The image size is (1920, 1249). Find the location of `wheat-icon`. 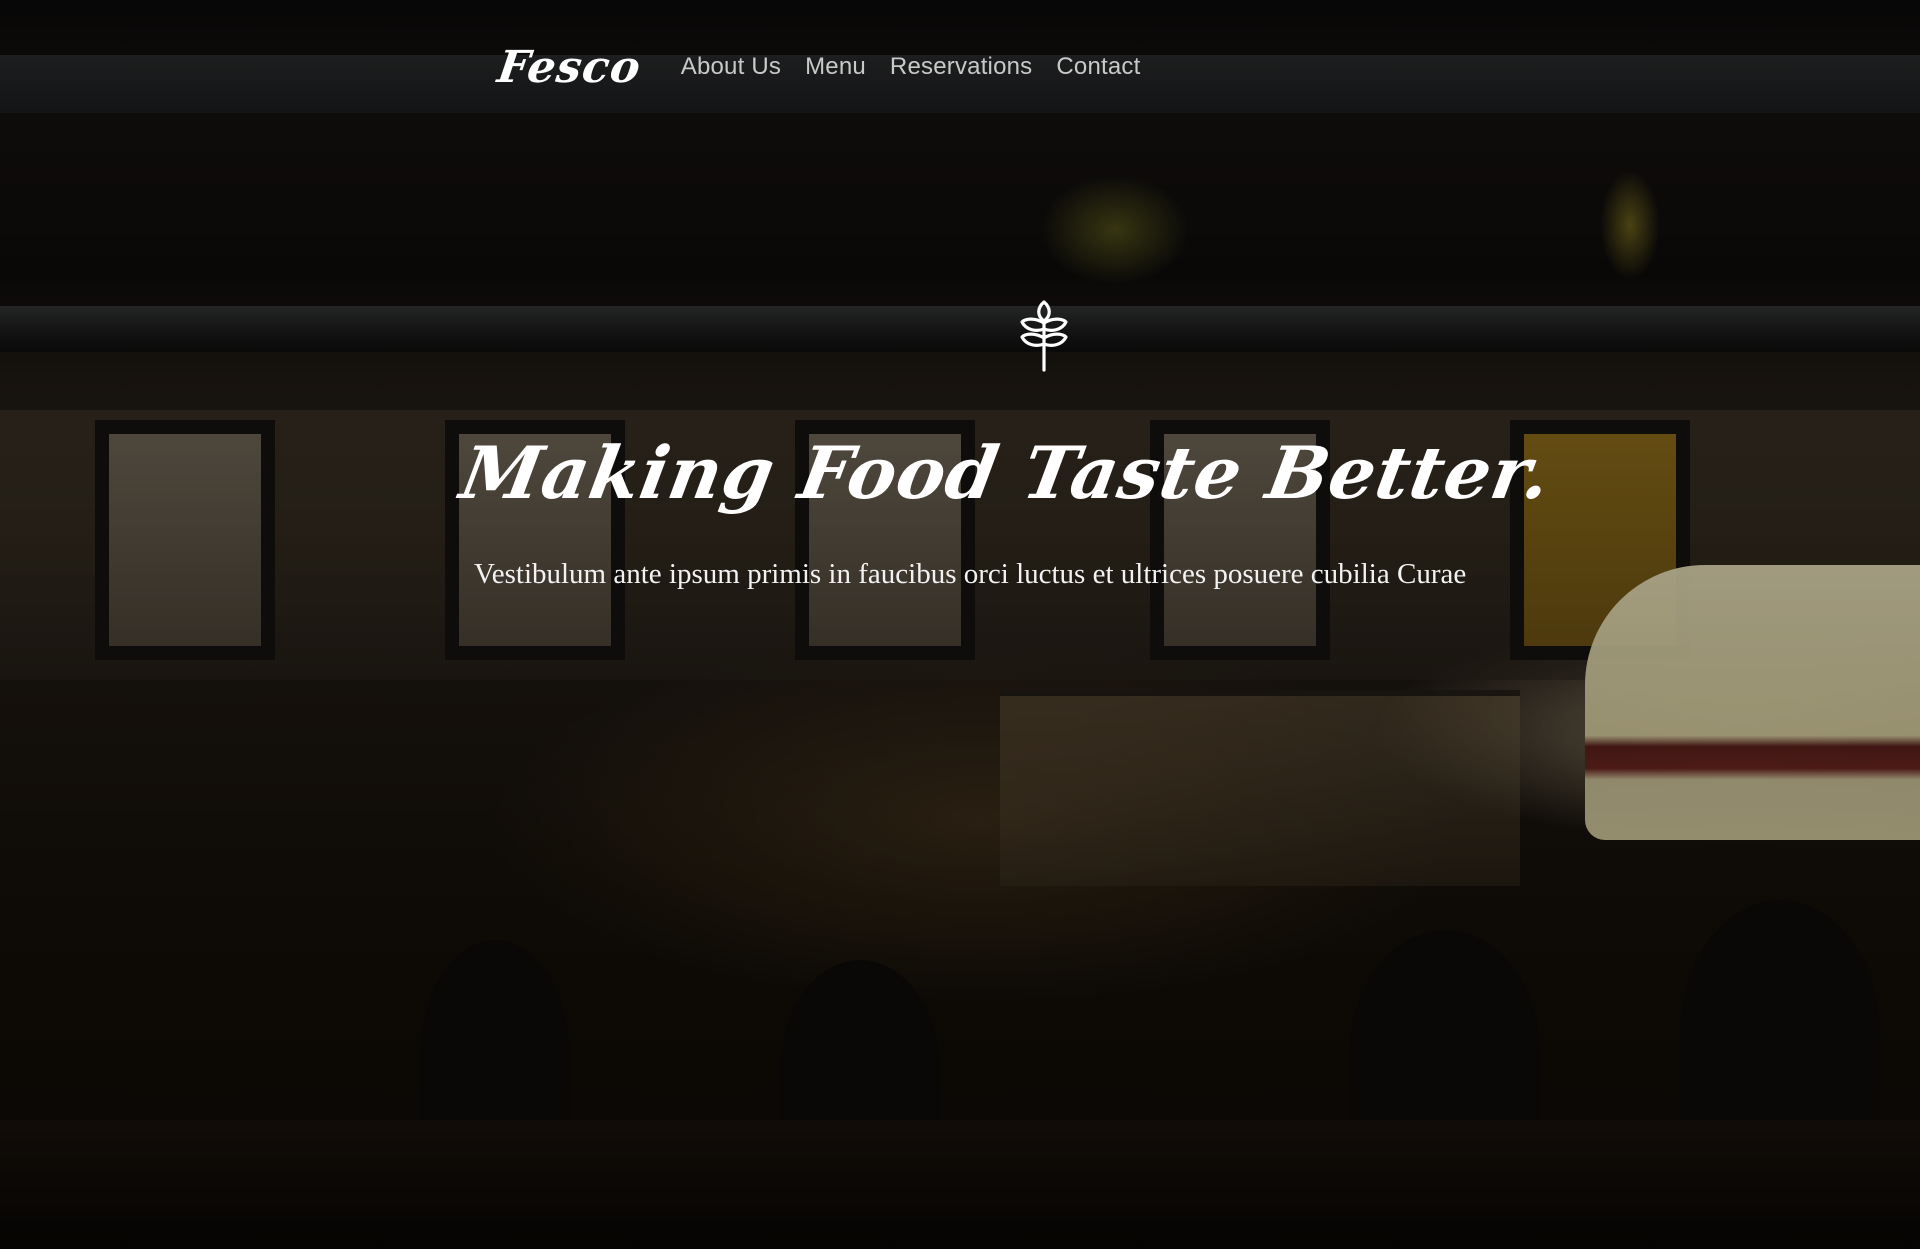

wheat-icon is located at coordinates (1044, 336).